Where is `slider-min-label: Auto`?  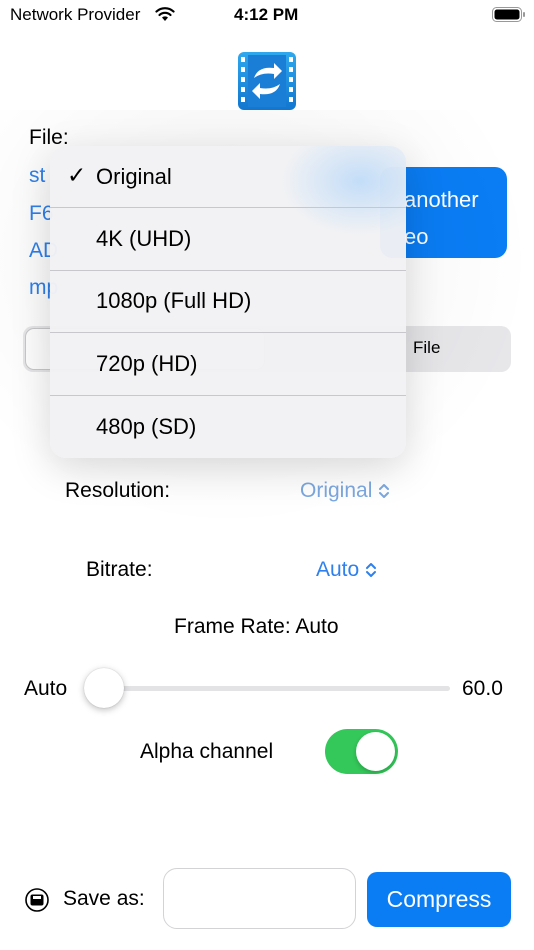
slider-min-label: Auto is located at coordinates (46, 688).